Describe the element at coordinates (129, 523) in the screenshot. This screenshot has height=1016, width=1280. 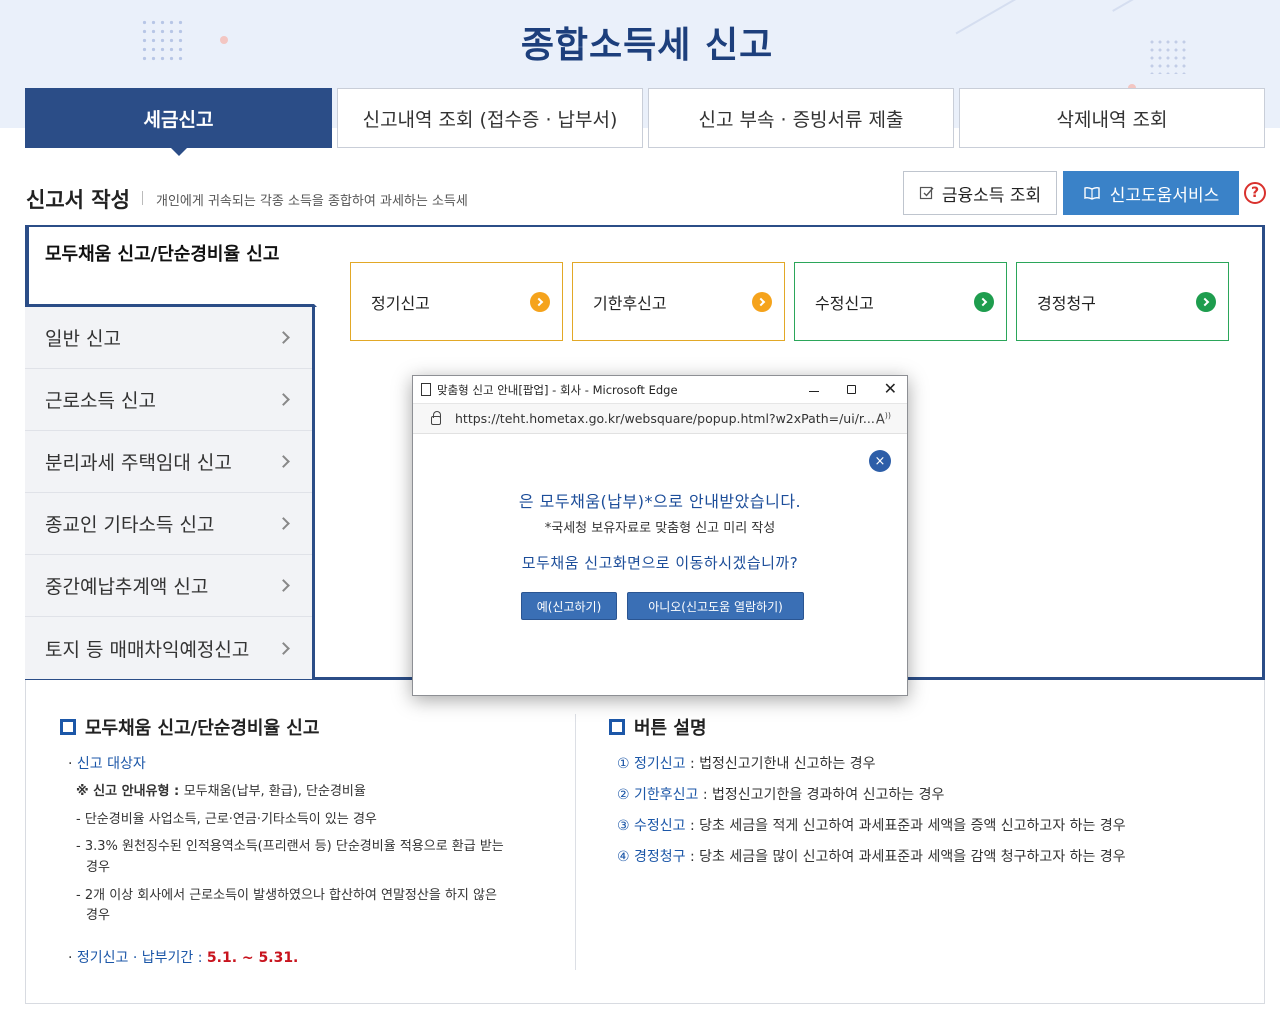
I see `sidebar-item-label: 종교인 기타소득 신고` at that location.